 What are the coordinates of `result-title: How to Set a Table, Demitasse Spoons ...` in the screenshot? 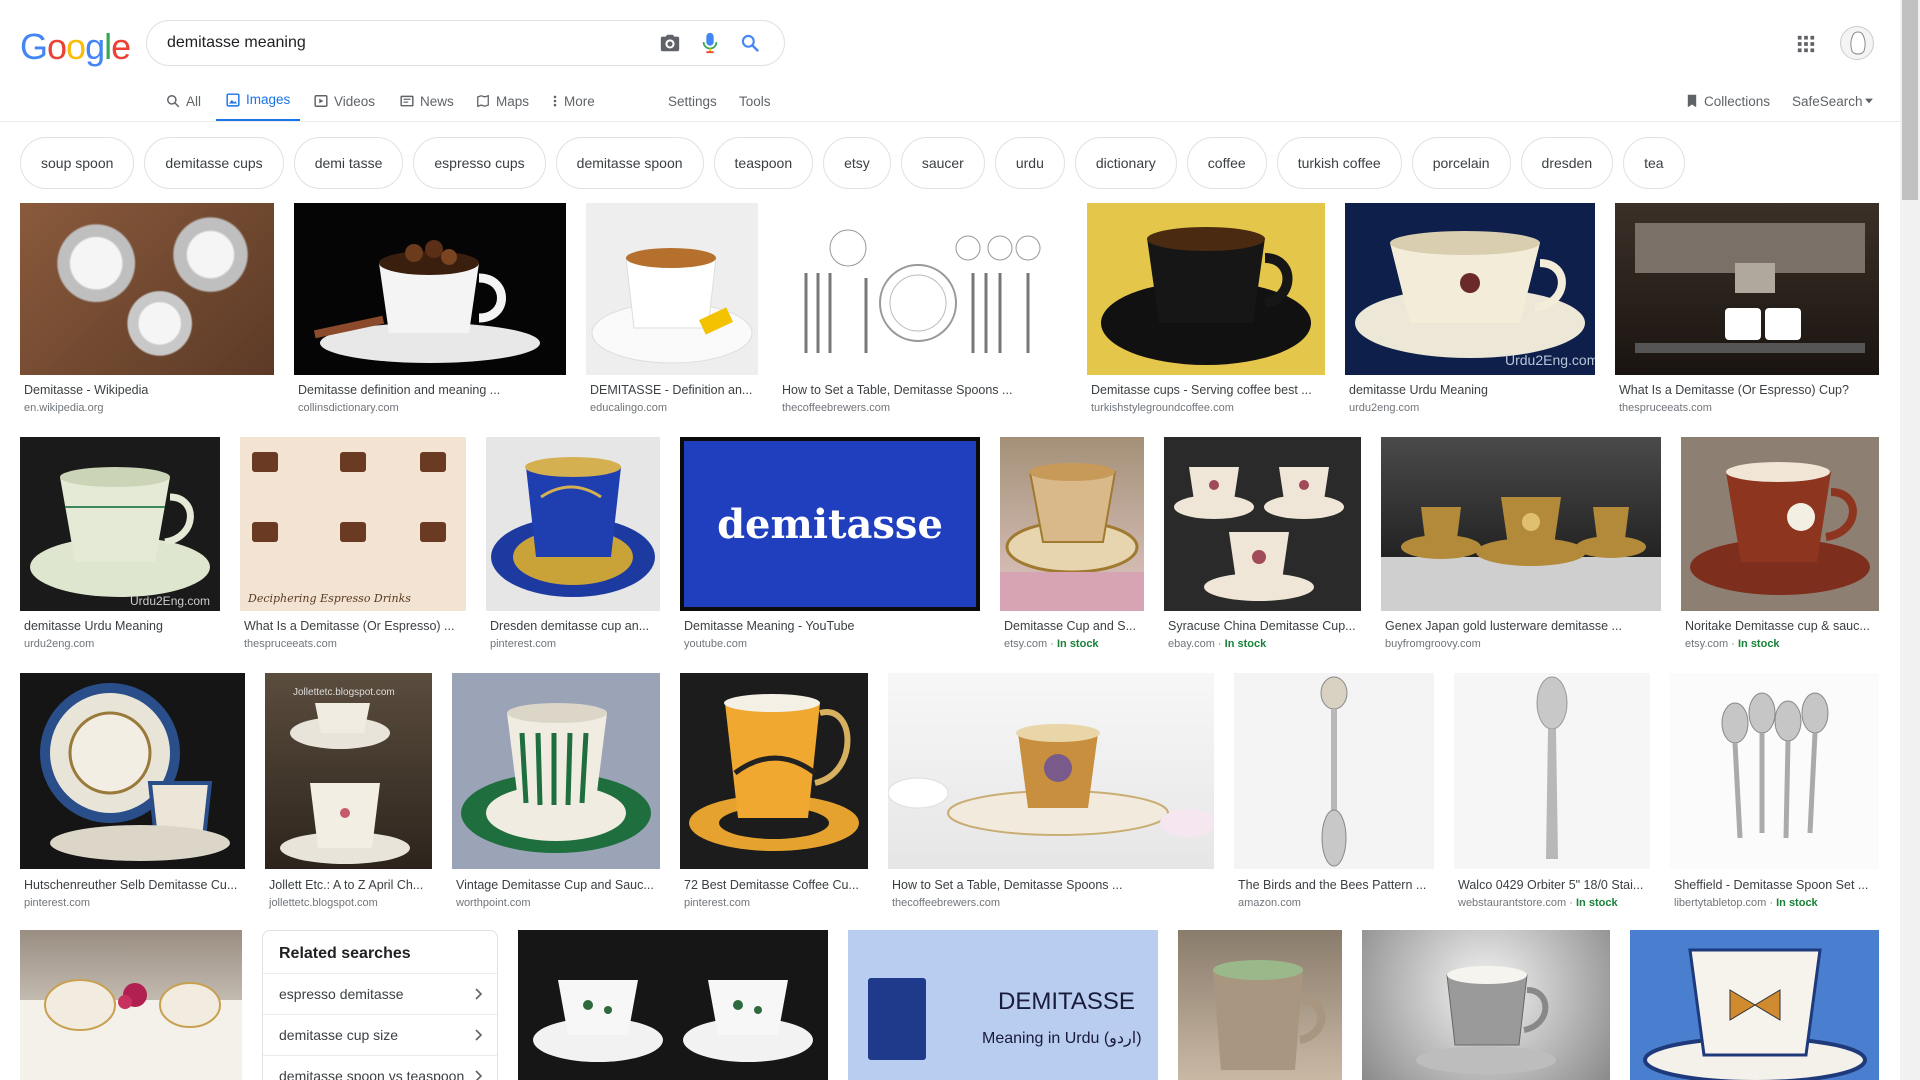 It's located at (897, 390).